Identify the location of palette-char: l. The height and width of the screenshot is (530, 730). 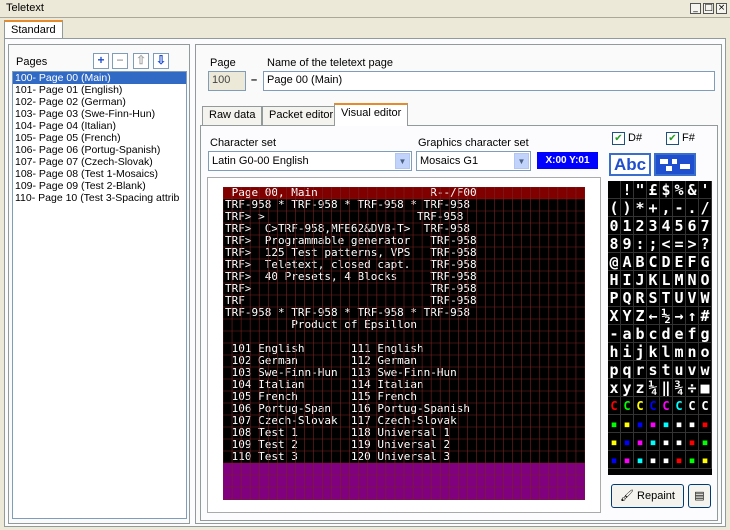
(666, 352).